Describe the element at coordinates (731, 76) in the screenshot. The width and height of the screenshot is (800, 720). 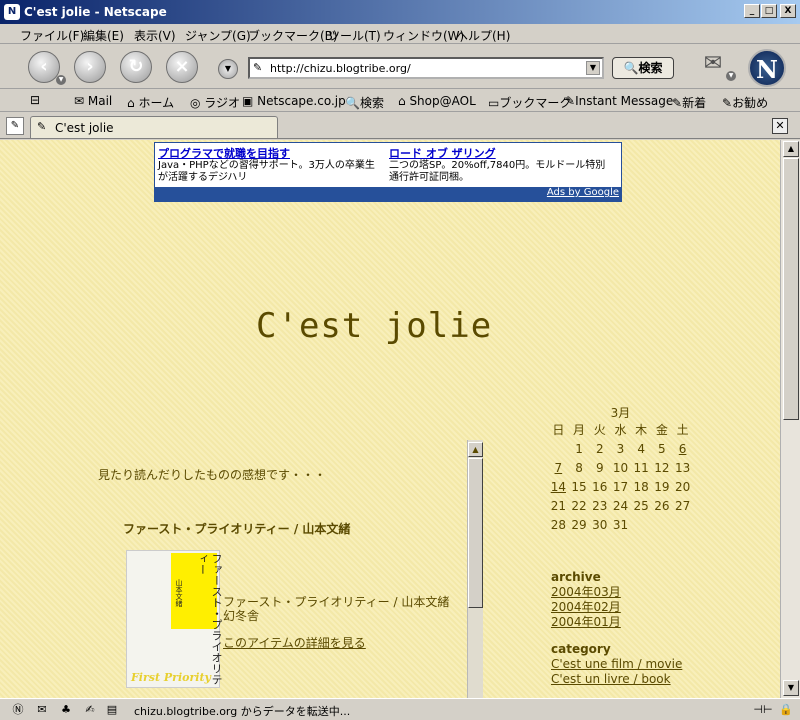
I see `print-dropdown-icon: ▼` at that location.